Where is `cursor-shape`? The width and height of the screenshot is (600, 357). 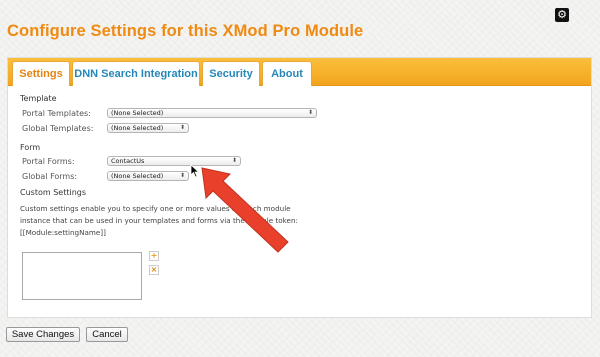
cursor-shape is located at coordinates (195, 171).